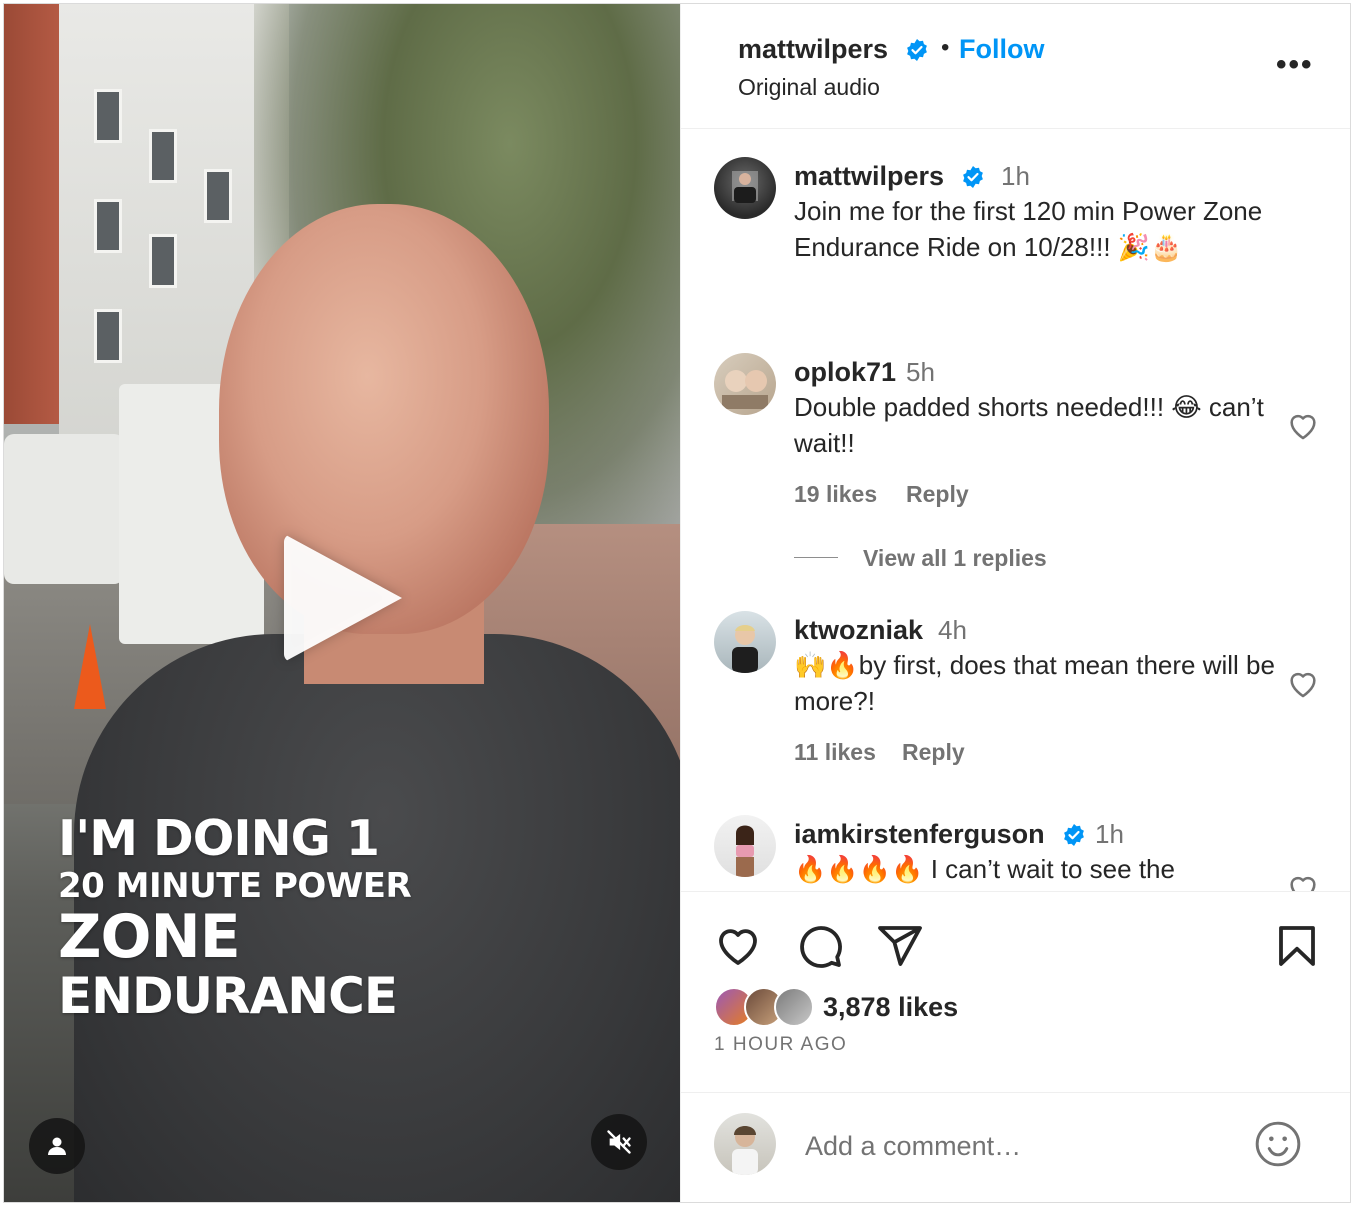 The height and width of the screenshot is (1206, 1354). I want to click on comment-timestamp: 5h, so click(920, 372).